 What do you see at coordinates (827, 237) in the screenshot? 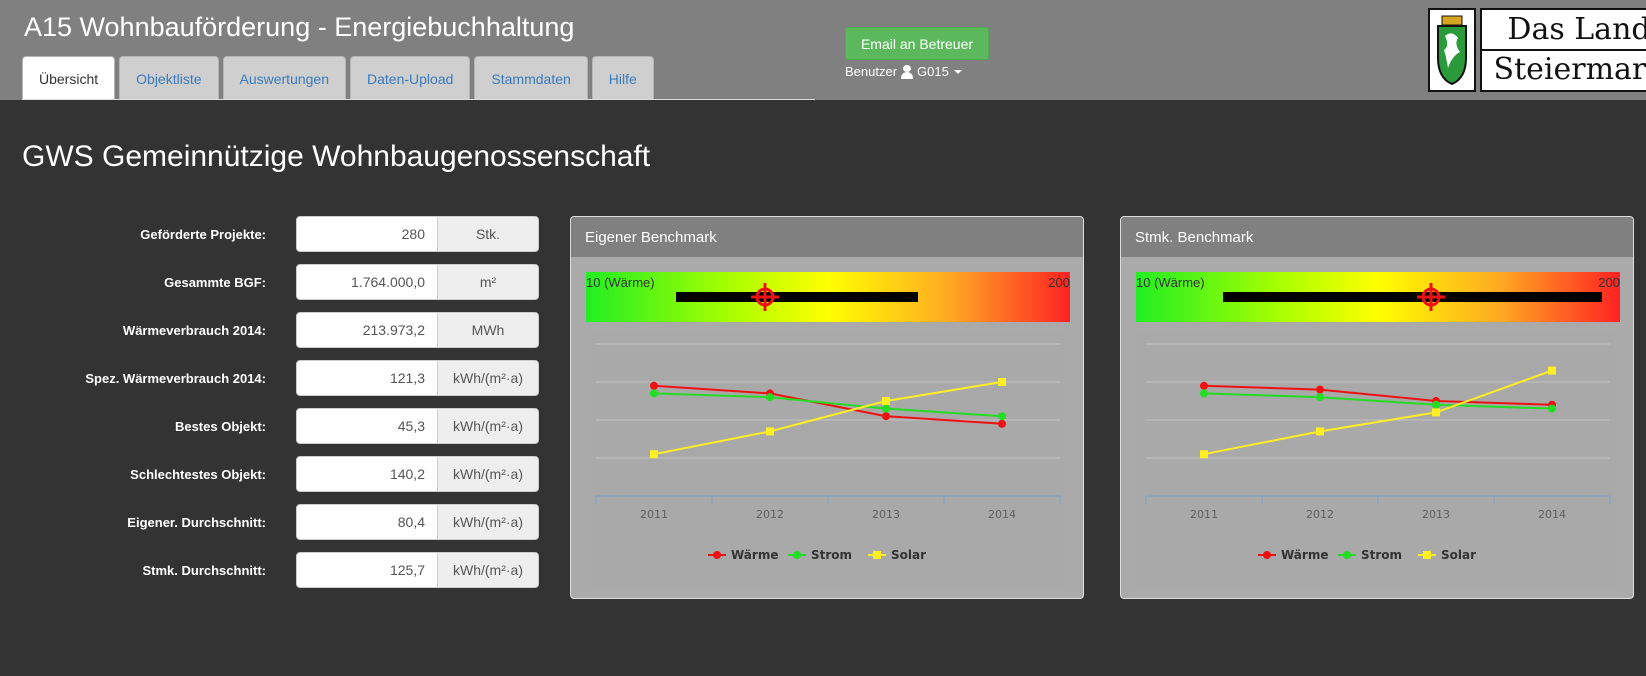
I see `panel-title: Eigener Benchmark` at bounding box center [827, 237].